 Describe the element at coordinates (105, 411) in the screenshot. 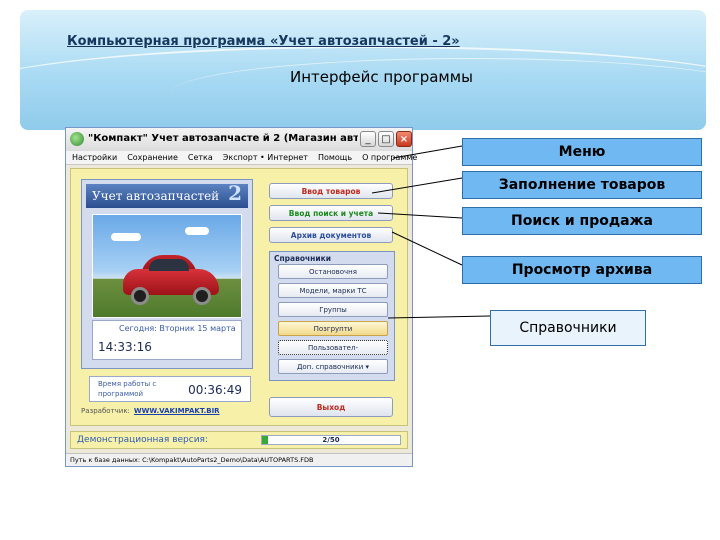

I see `developer-label: Разработчик:` at that location.